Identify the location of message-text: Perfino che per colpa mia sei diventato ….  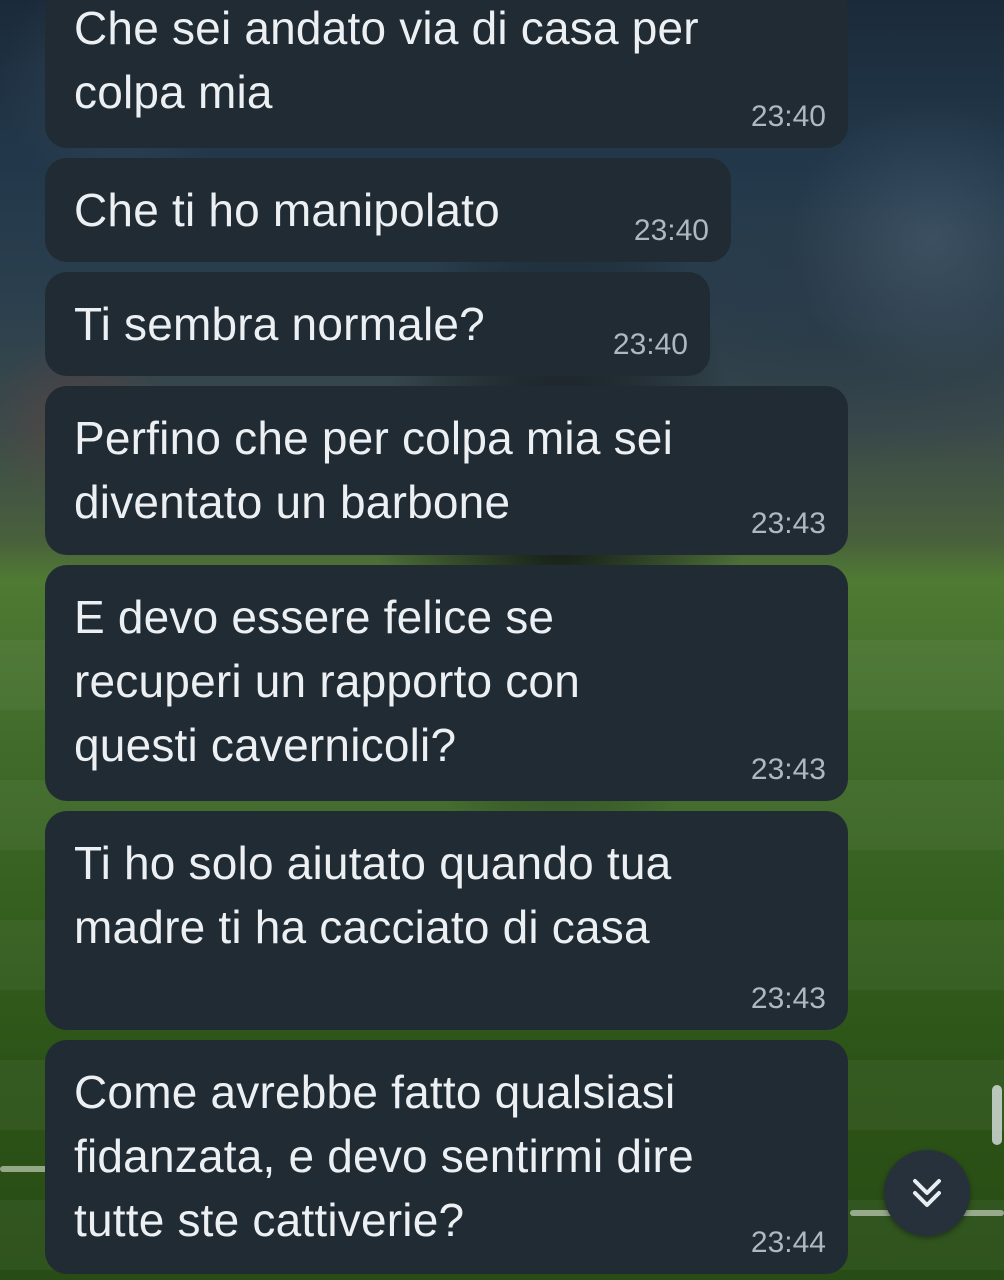
(373, 470).